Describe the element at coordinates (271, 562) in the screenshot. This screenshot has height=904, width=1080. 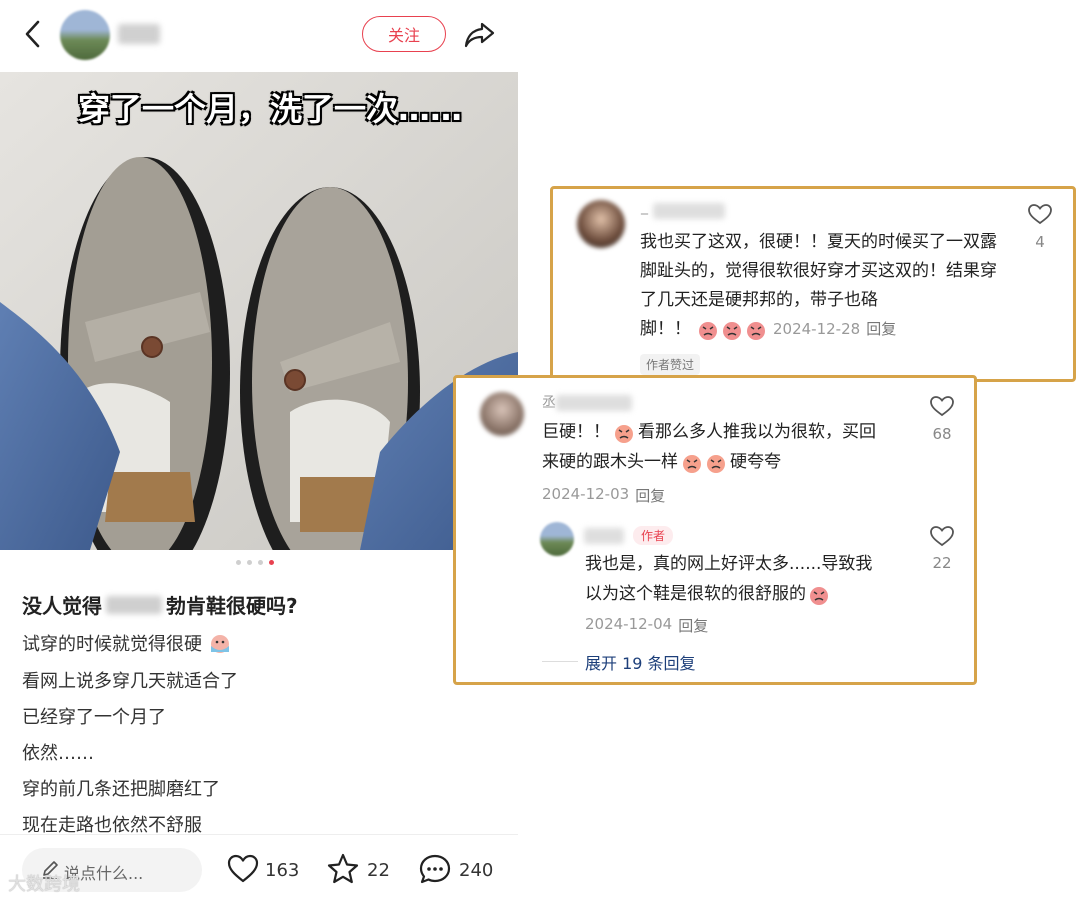
I see `carousel-dot-active` at that location.